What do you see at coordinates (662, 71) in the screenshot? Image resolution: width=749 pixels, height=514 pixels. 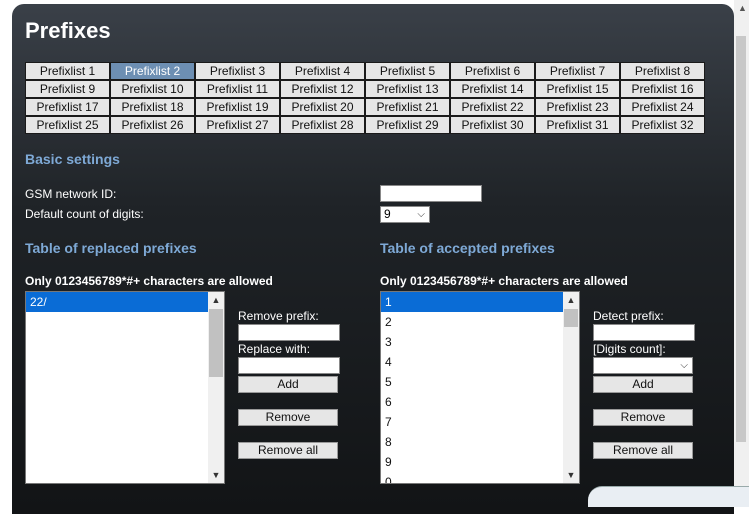 I see `tab-prefixlist-8: Prefixlist 8` at bounding box center [662, 71].